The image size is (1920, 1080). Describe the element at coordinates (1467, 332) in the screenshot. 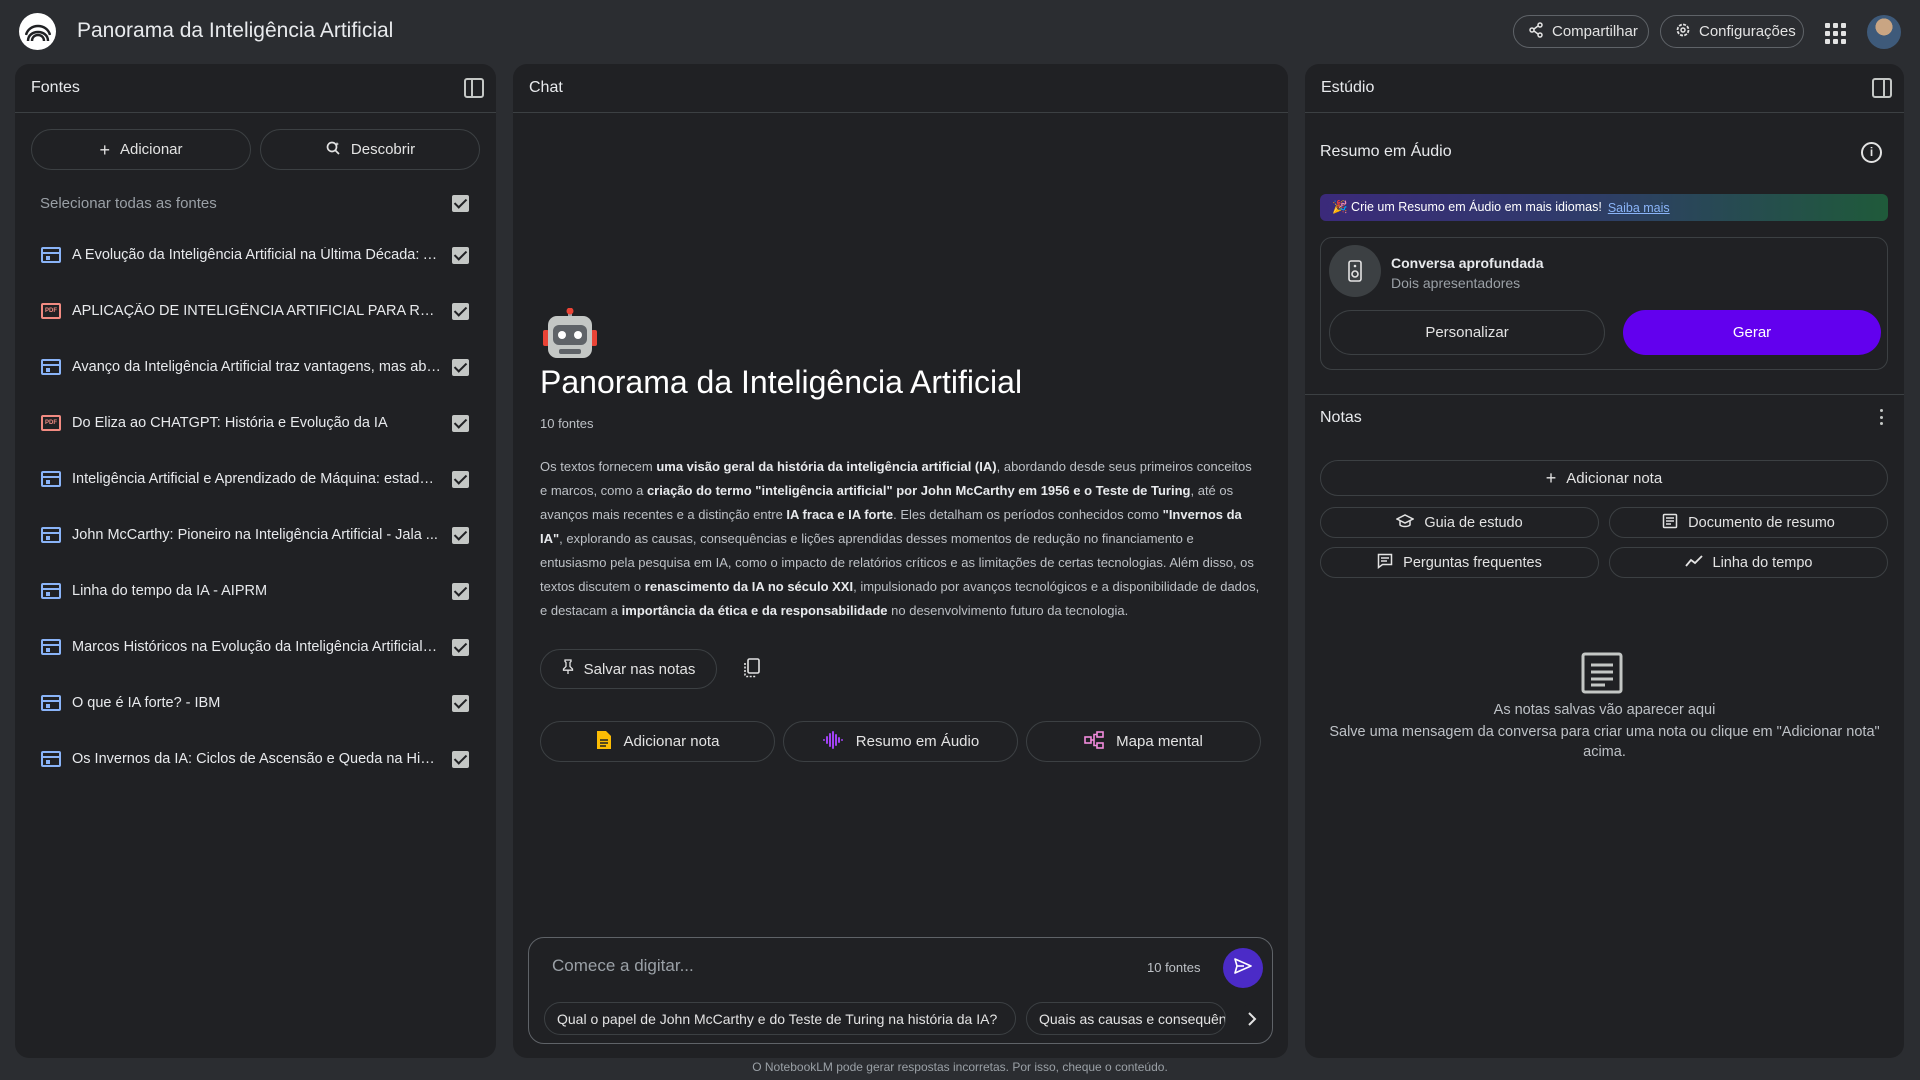

I see `customize-button: Personalizar` at that location.